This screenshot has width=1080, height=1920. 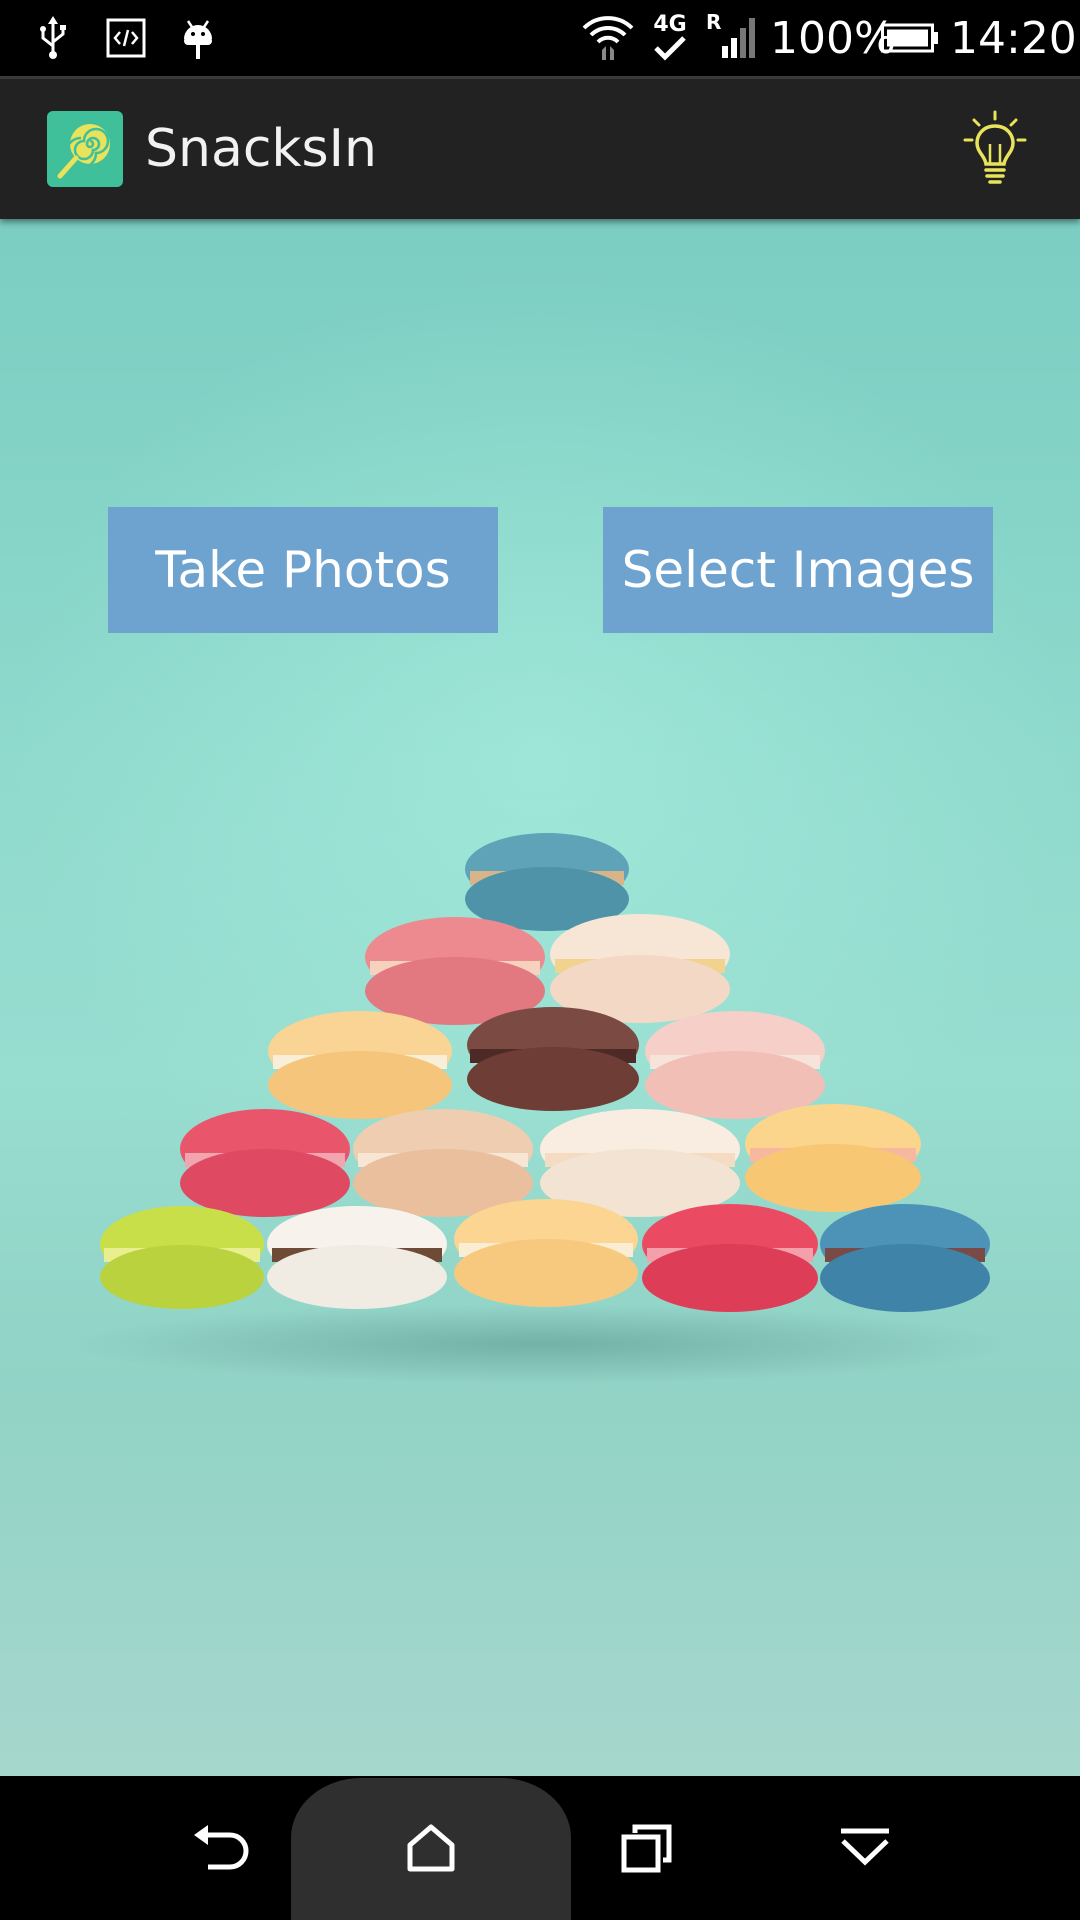 I want to click on battery-percent: 100%, so click(x=833, y=38).